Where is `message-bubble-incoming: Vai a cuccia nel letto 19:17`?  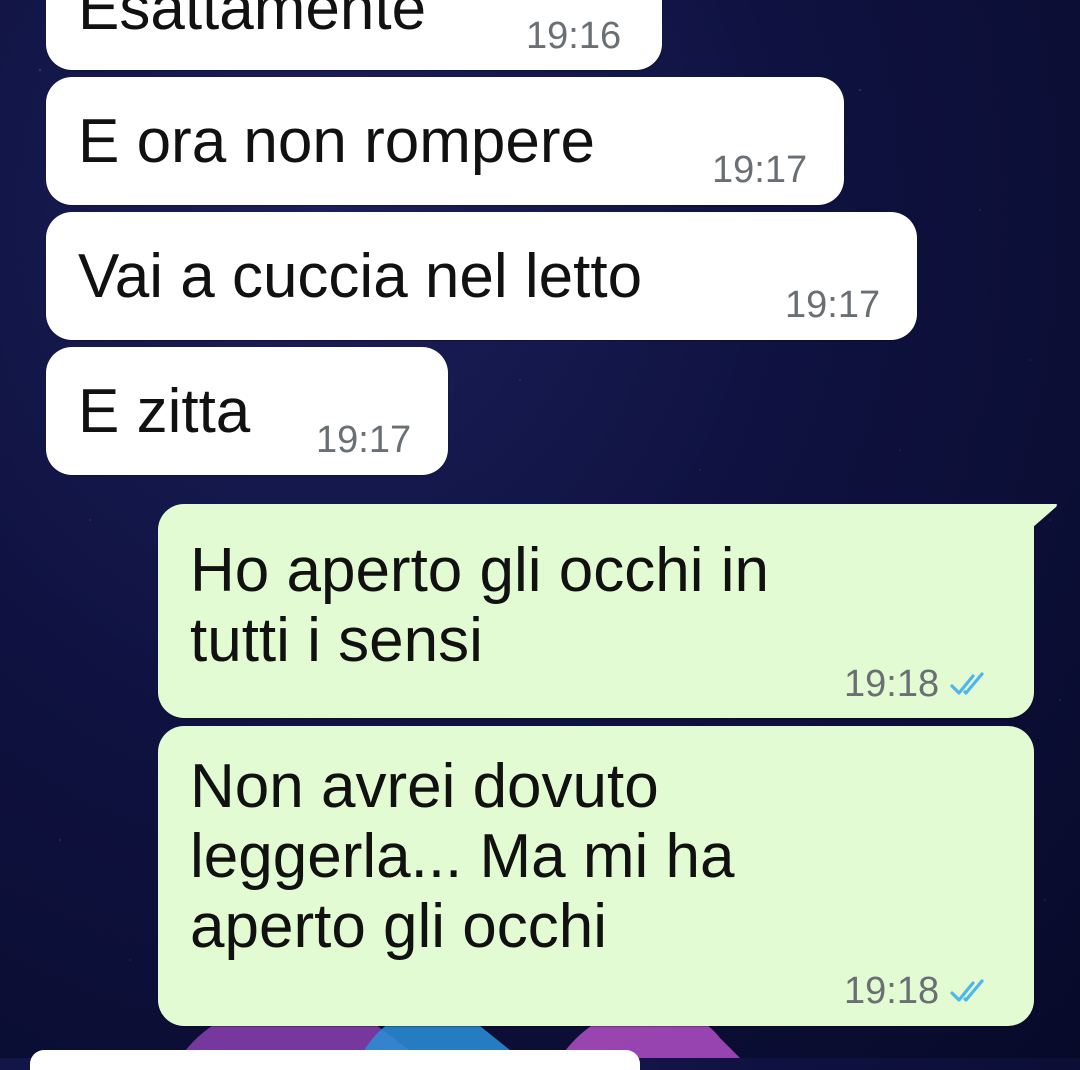
message-bubble-incoming: Vai a cuccia nel letto 19:17 is located at coordinates (481, 276).